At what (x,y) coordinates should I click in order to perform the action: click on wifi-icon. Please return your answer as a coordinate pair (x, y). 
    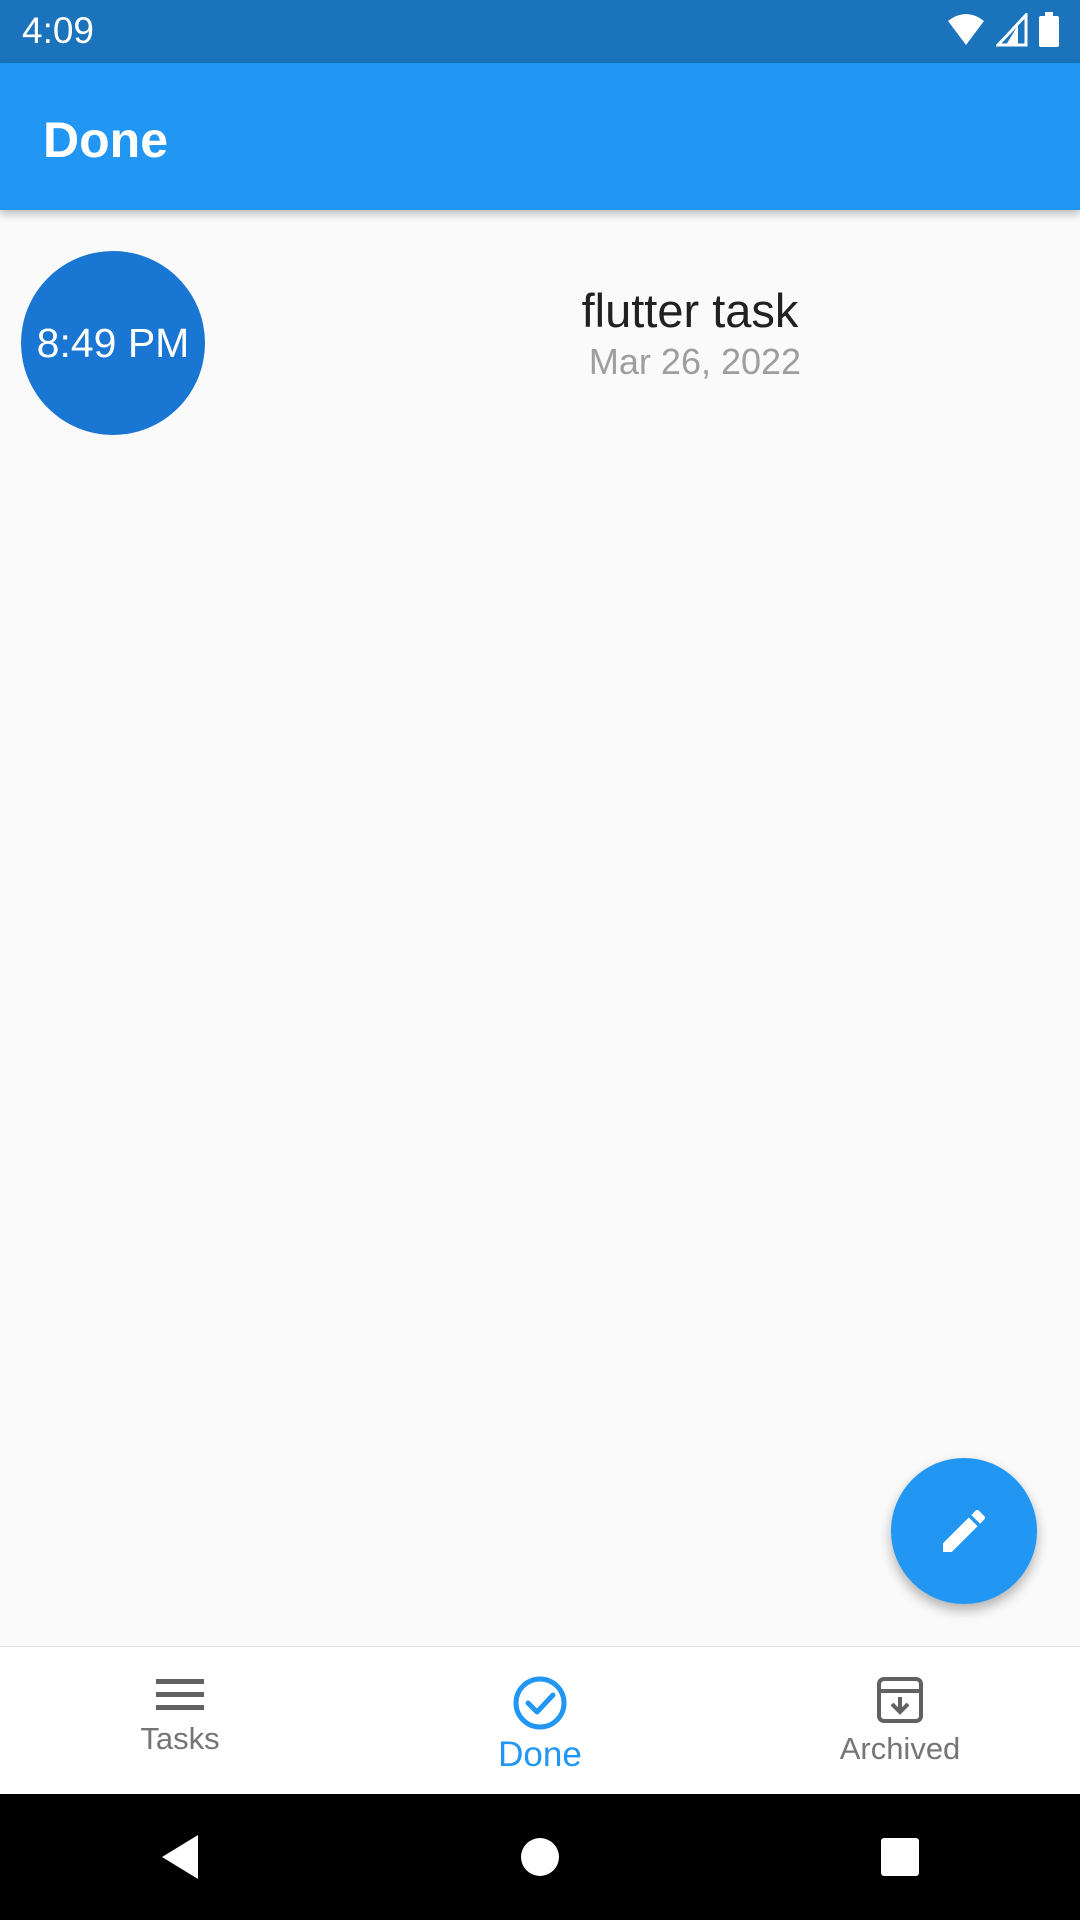
    Looking at the image, I should click on (966, 29).